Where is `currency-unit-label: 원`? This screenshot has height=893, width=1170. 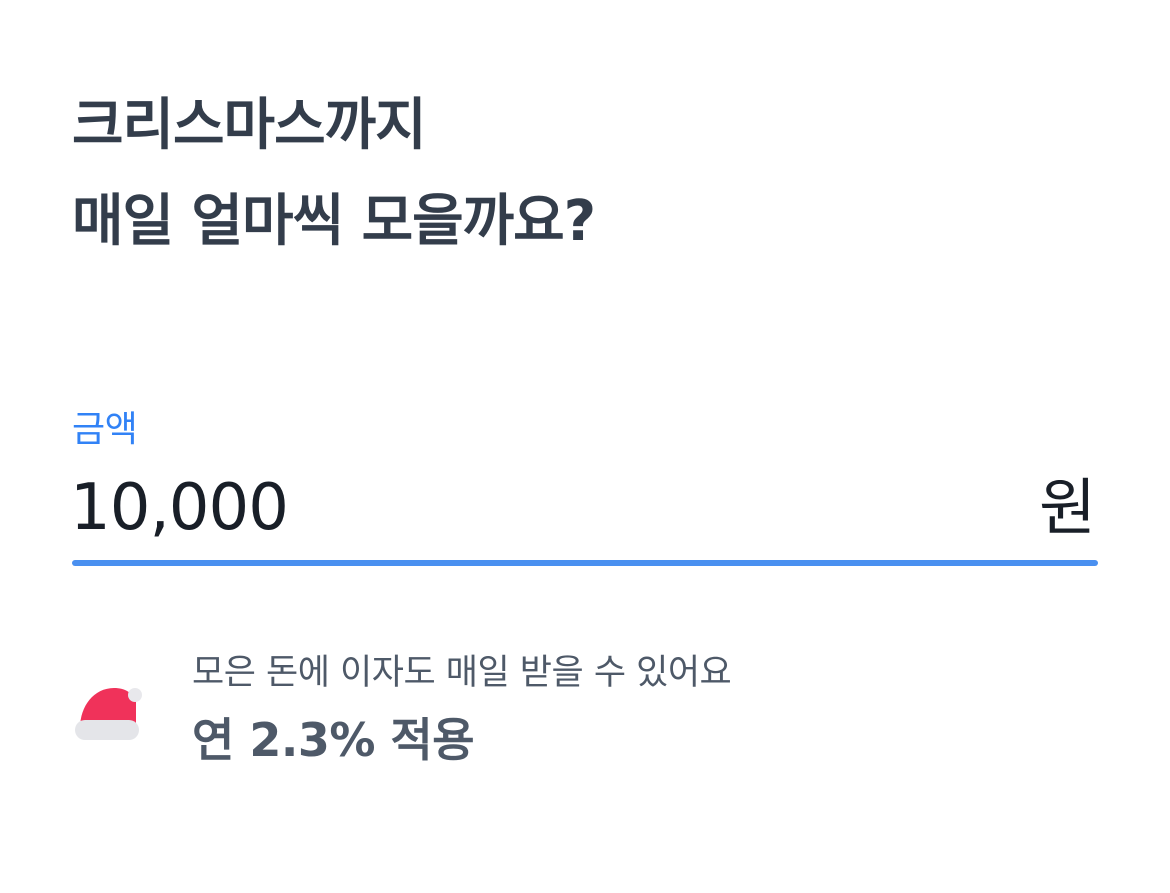
currency-unit-label: 원 is located at coordinates (1067, 507).